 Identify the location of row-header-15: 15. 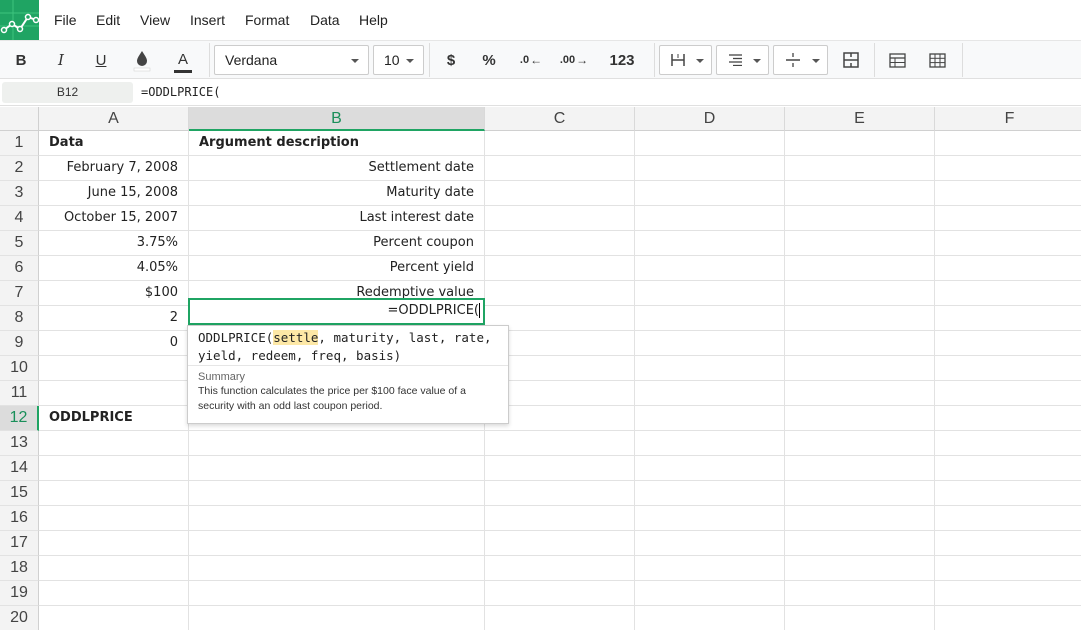
(19, 493).